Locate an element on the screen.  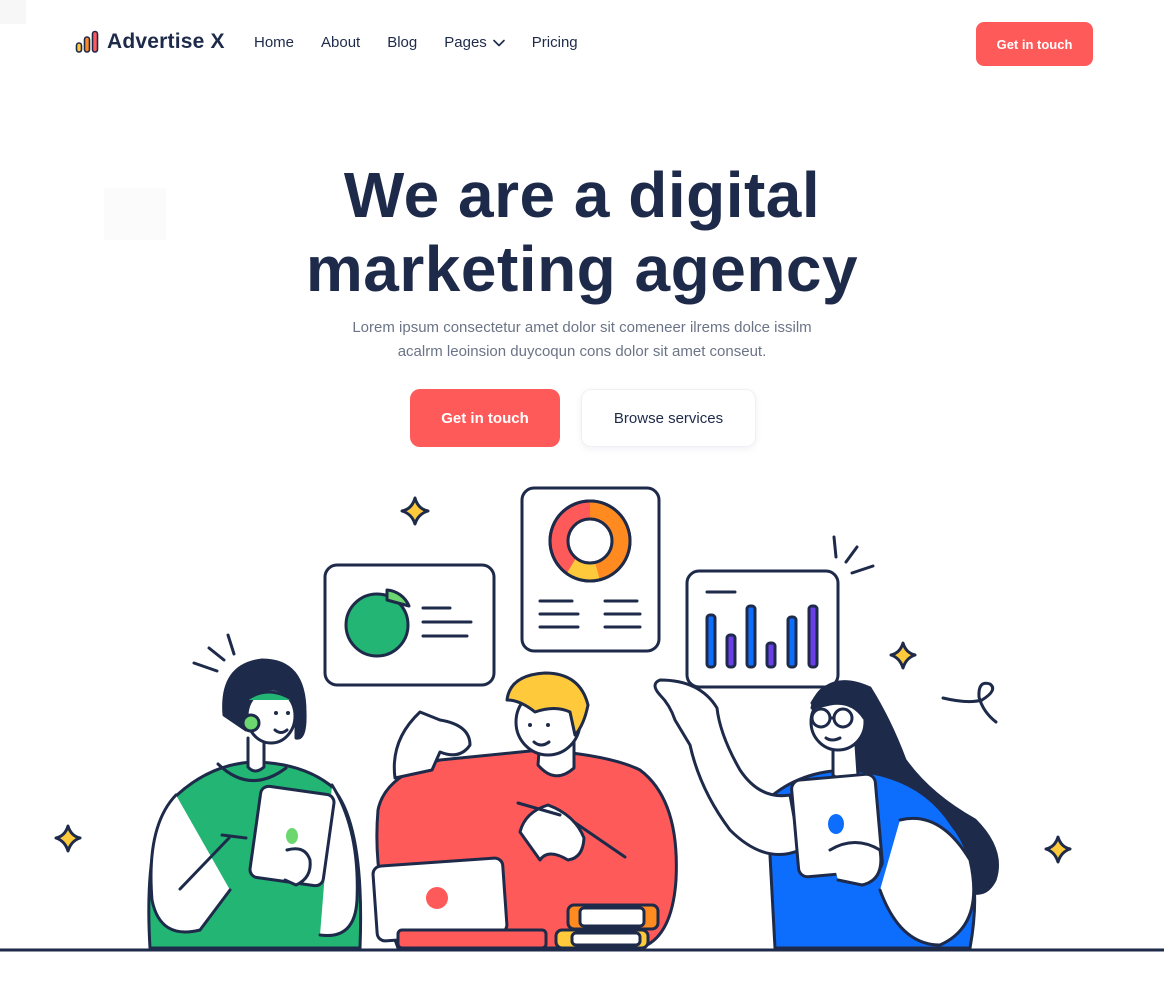
brand-logo: Advertise X is located at coordinates (150, 42).